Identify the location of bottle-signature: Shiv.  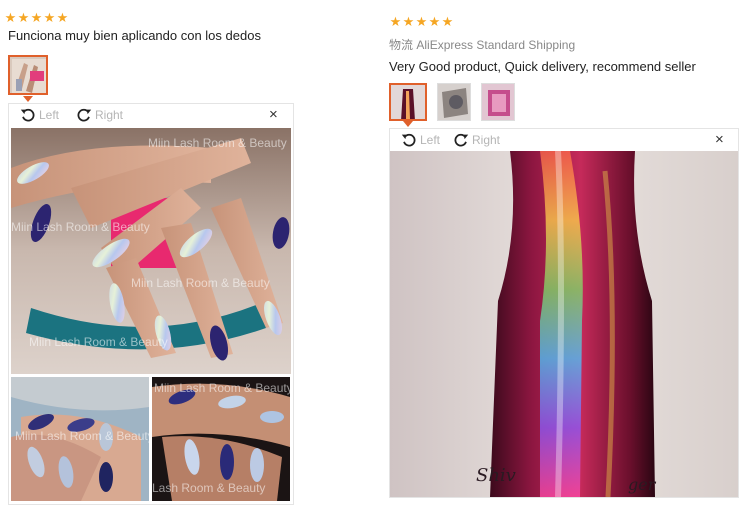
(496, 475).